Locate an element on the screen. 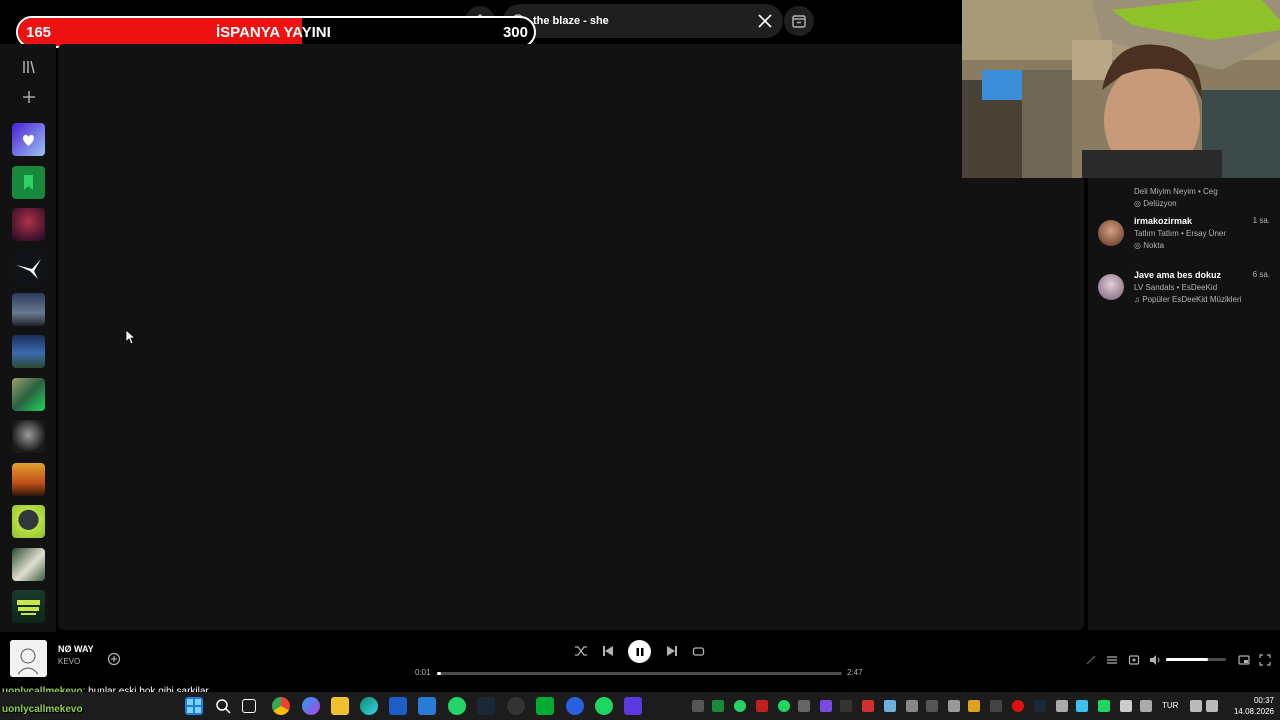 This screenshot has height=720, width=1280. now-playing-view-button is located at coordinates (1091, 660).